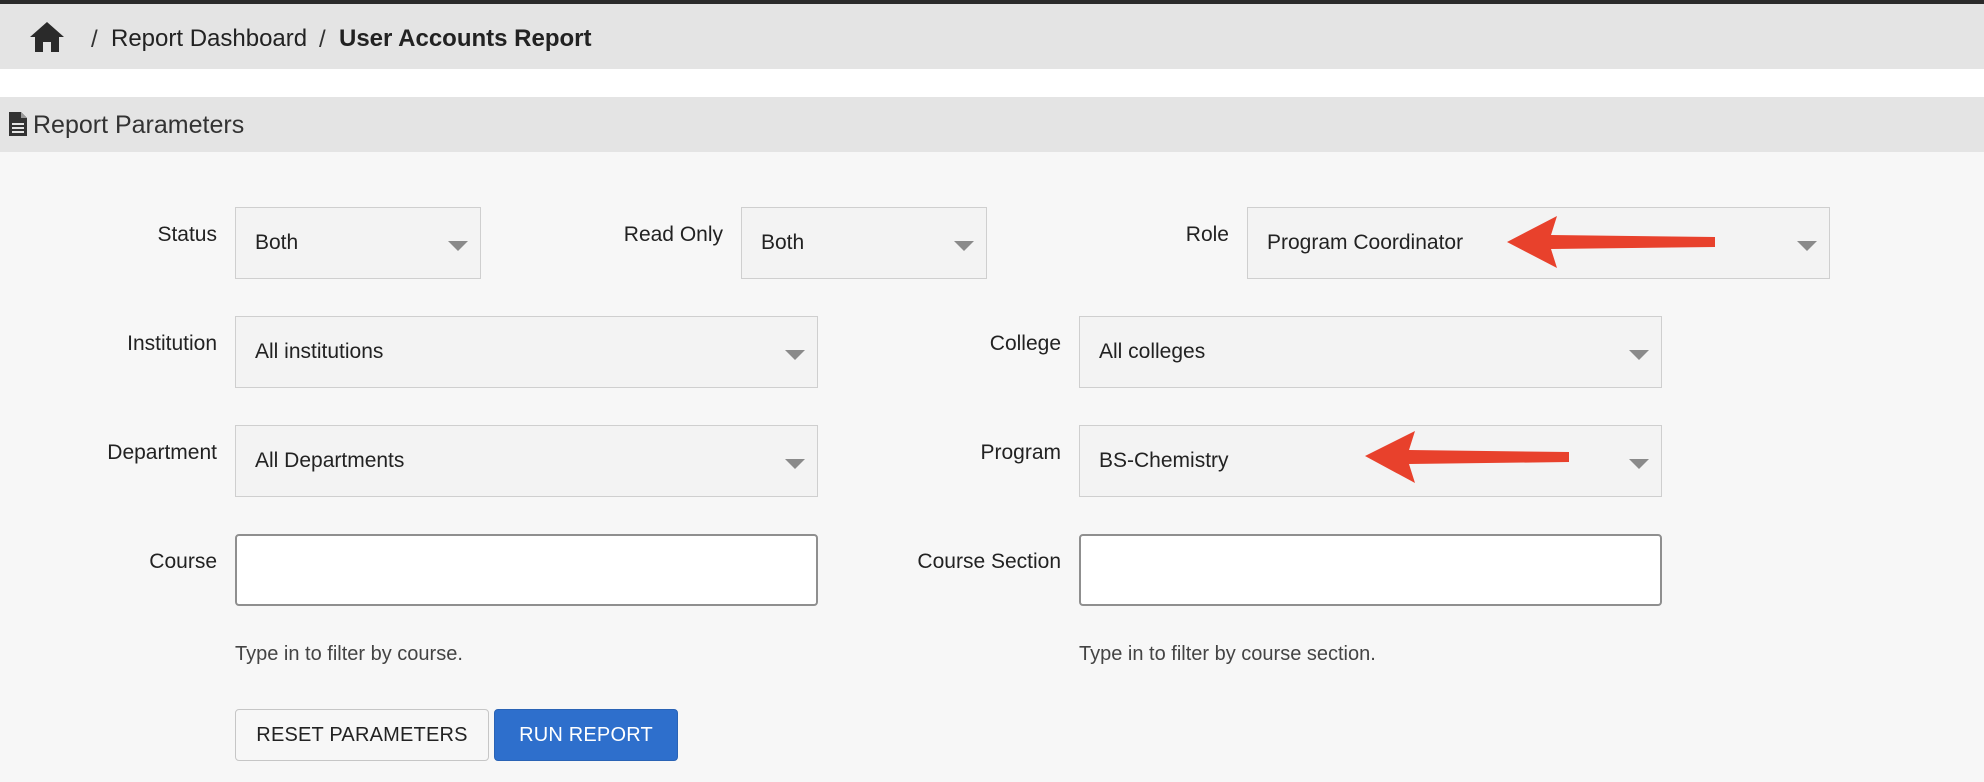  Describe the element at coordinates (209, 39) in the screenshot. I see `breadcrumb-report-dashboard: Report Dashboard` at that location.